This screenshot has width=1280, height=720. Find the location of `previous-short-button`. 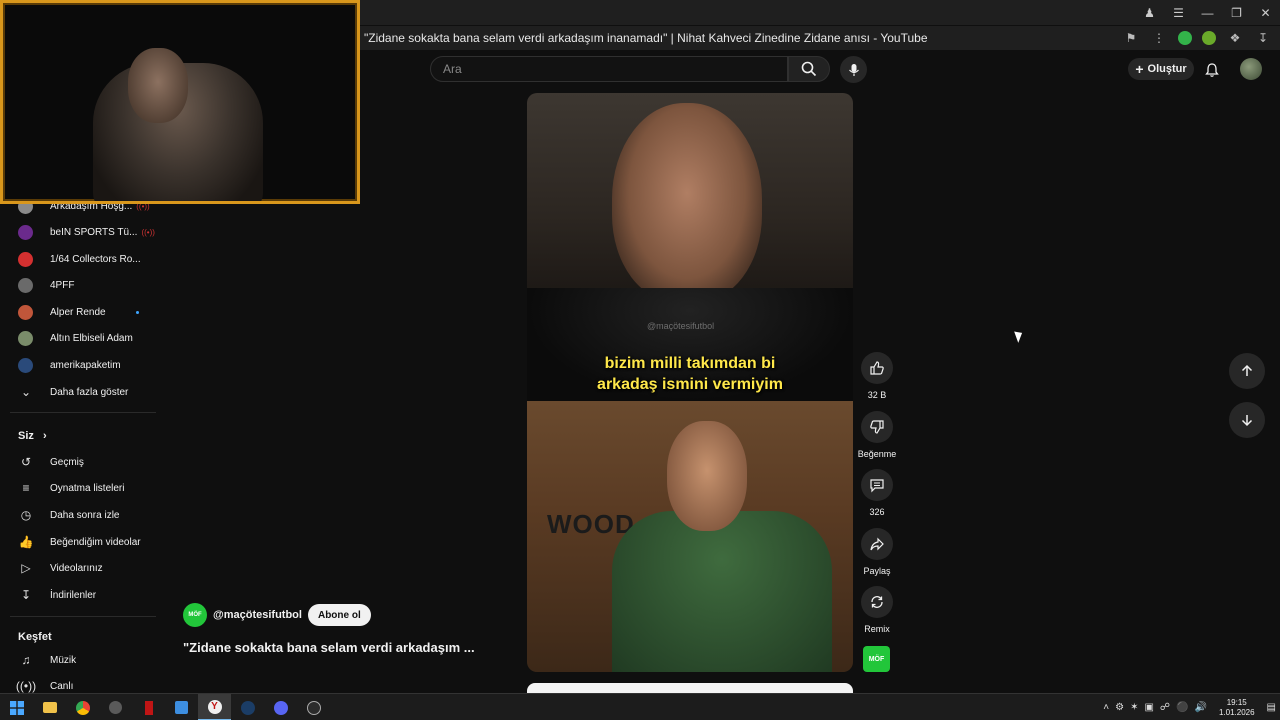

previous-short-button is located at coordinates (1247, 371).